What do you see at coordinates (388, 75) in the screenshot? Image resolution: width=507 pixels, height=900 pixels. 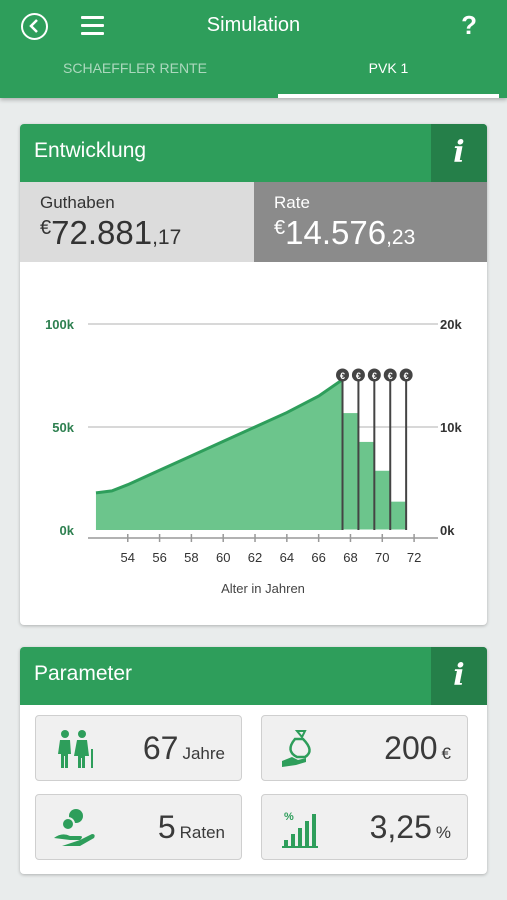 I see `tab-pvk-1: PVK 1` at bounding box center [388, 75].